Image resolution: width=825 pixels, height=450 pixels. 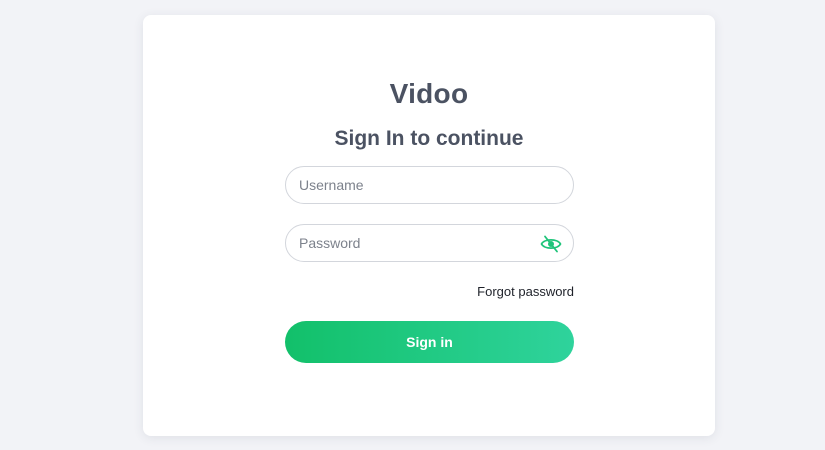 What do you see at coordinates (429, 342) in the screenshot?
I see `sign-in-button: Sign in` at bounding box center [429, 342].